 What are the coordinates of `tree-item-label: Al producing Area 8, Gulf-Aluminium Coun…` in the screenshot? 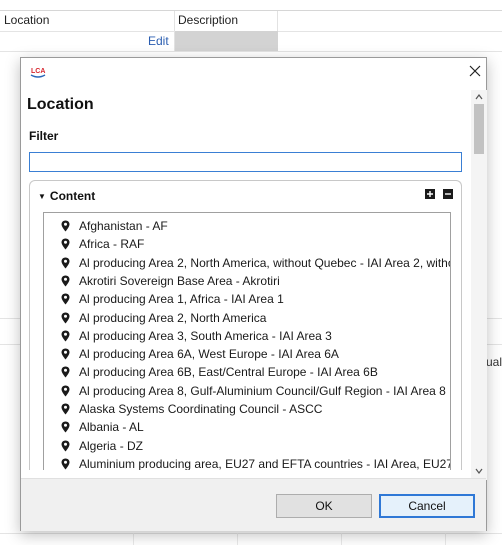 It's located at (262, 390).